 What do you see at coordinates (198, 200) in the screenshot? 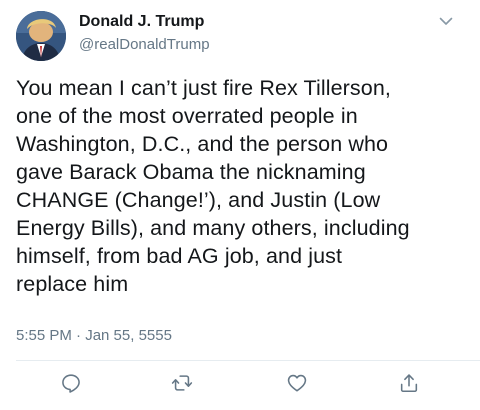
I see `tweet-text-line: CHANGE (Change!’), and Justin (Low` at bounding box center [198, 200].